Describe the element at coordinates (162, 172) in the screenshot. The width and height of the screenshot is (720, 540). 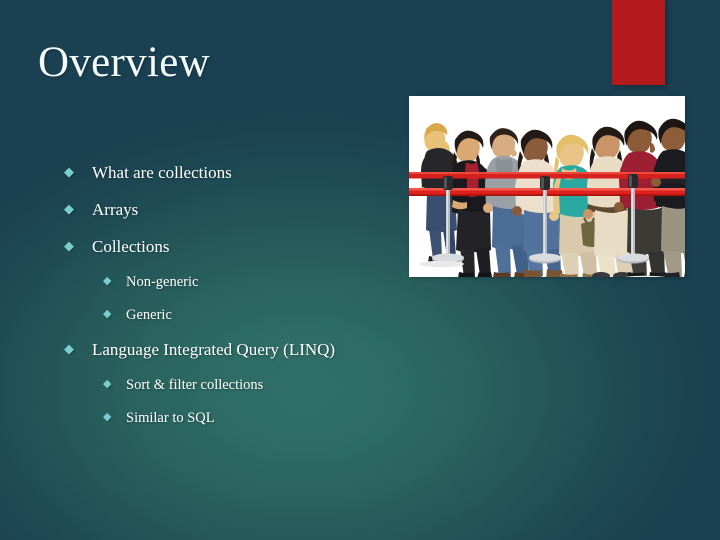
I see `list-item-label: What are collections` at that location.